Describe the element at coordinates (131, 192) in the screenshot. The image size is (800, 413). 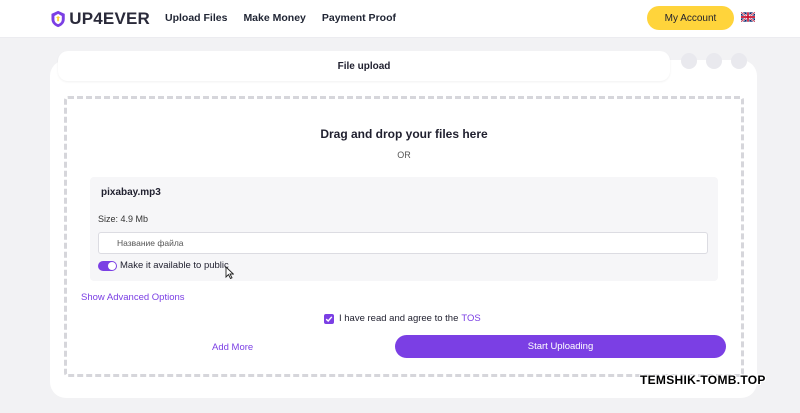
I see `file-name: pixabay.mp3` at that location.